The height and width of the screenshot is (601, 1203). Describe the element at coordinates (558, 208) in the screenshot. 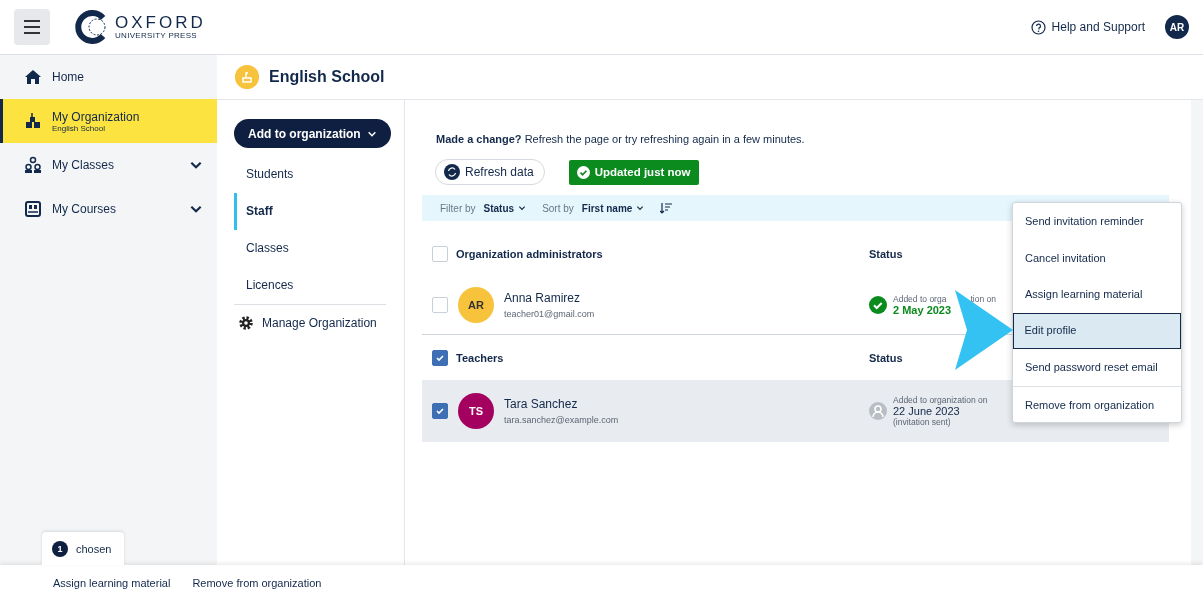

I see `sort-label: Sort by` at that location.